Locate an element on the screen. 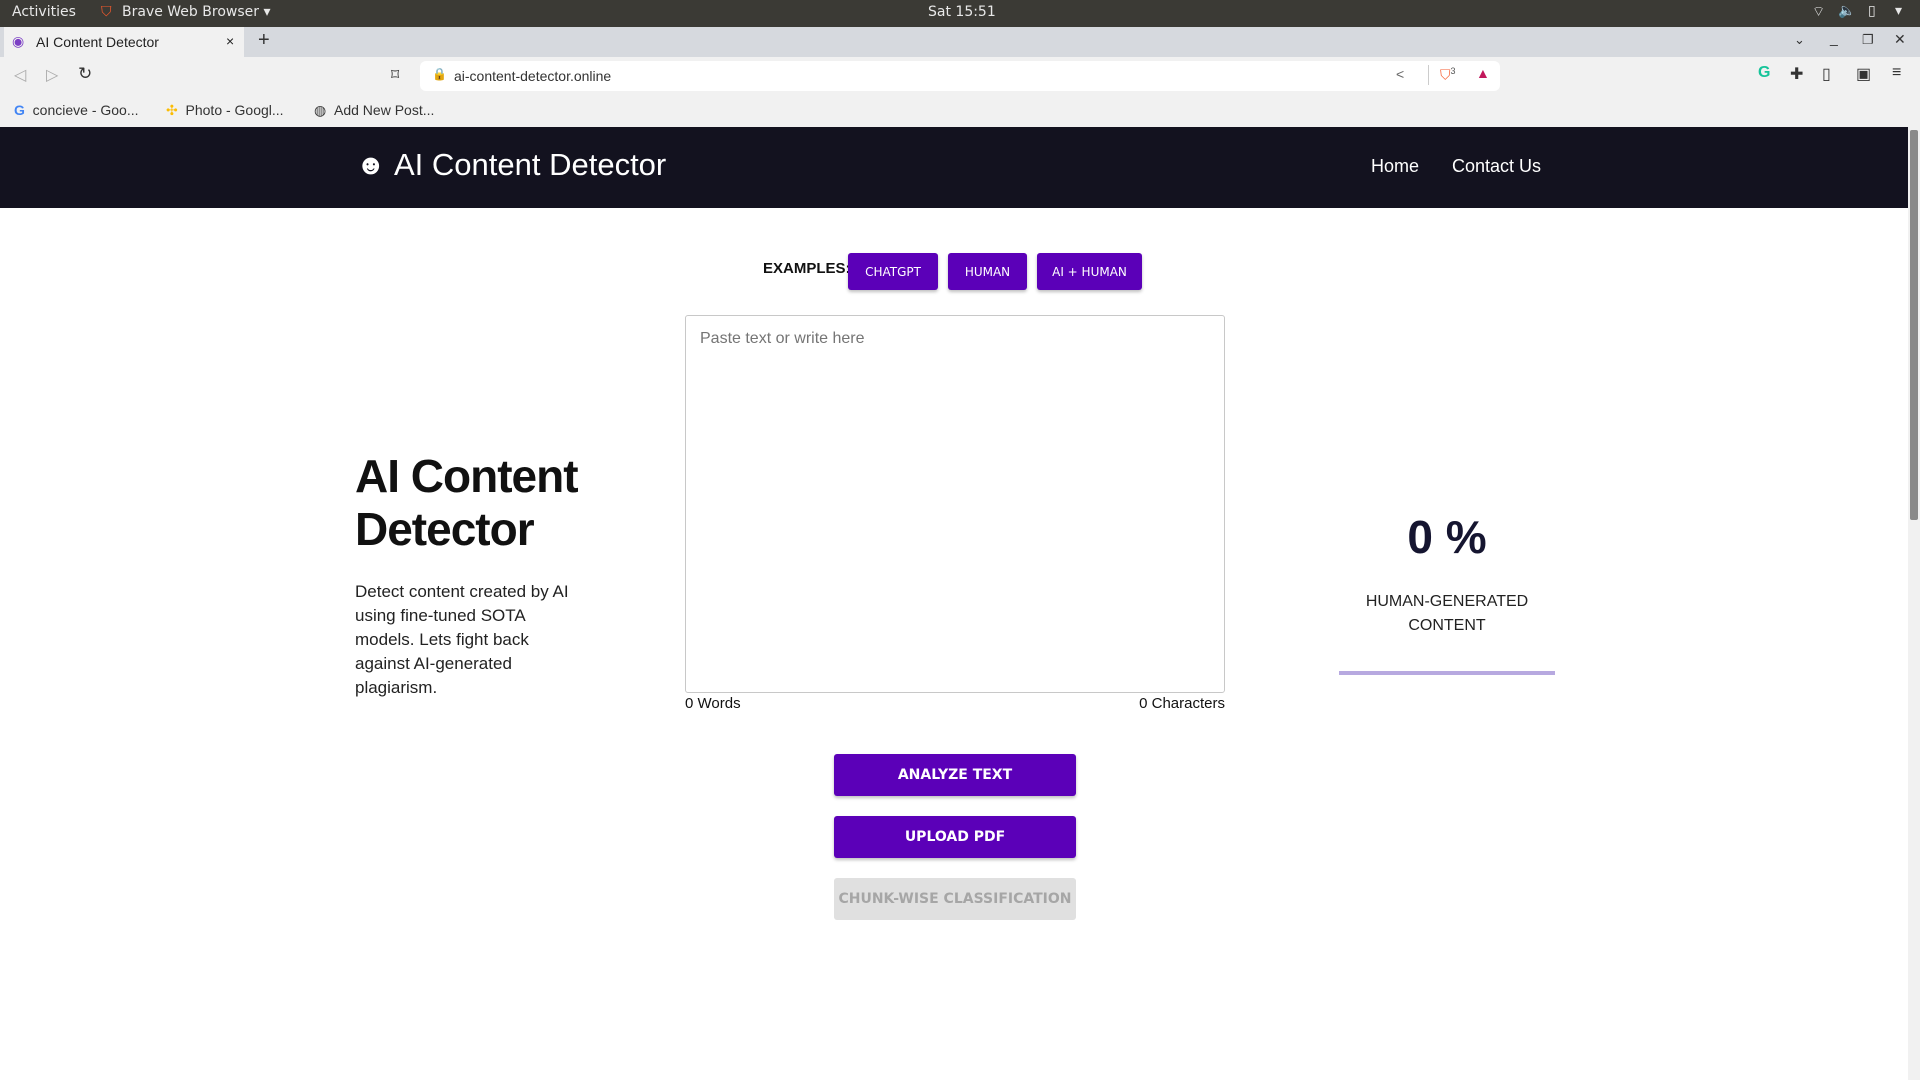 This screenshot has height=1080, width=1920. google-photos-icon: ✣ is located at coordinates (172, 110).